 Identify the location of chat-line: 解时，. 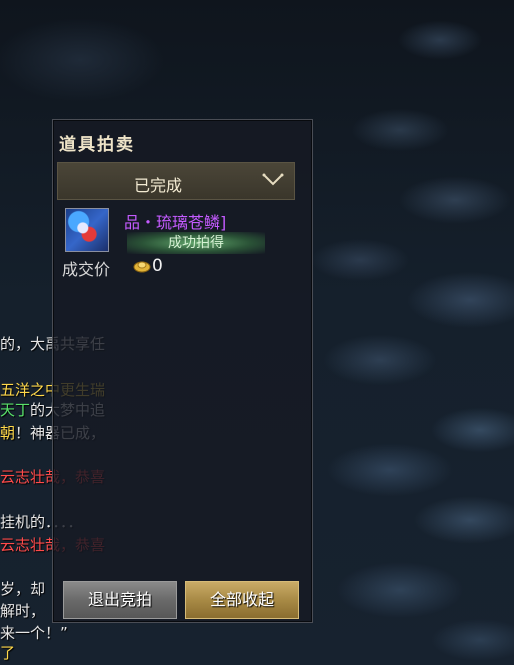
(23, 611).